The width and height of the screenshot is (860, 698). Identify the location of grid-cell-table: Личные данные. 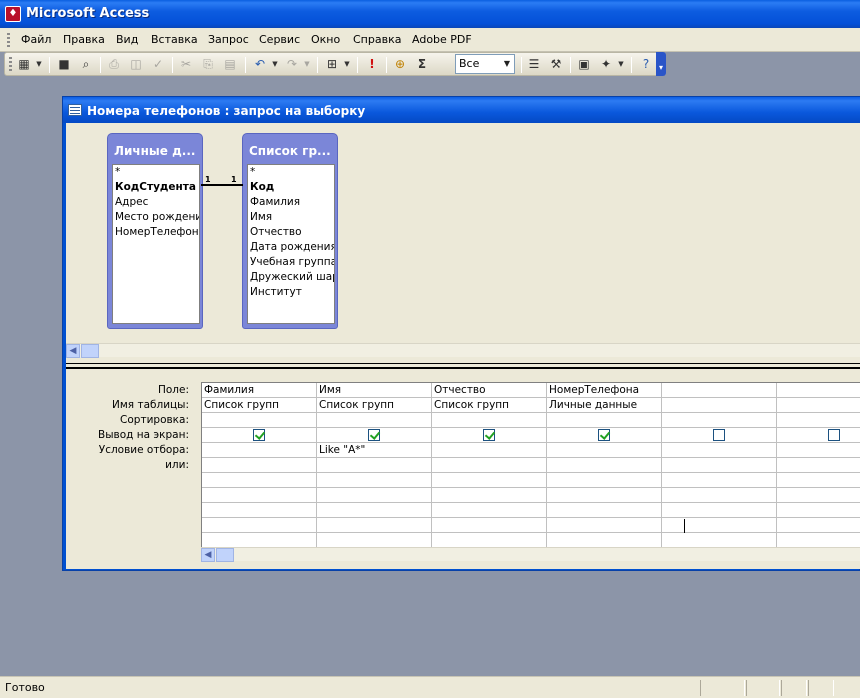
(604, 405).